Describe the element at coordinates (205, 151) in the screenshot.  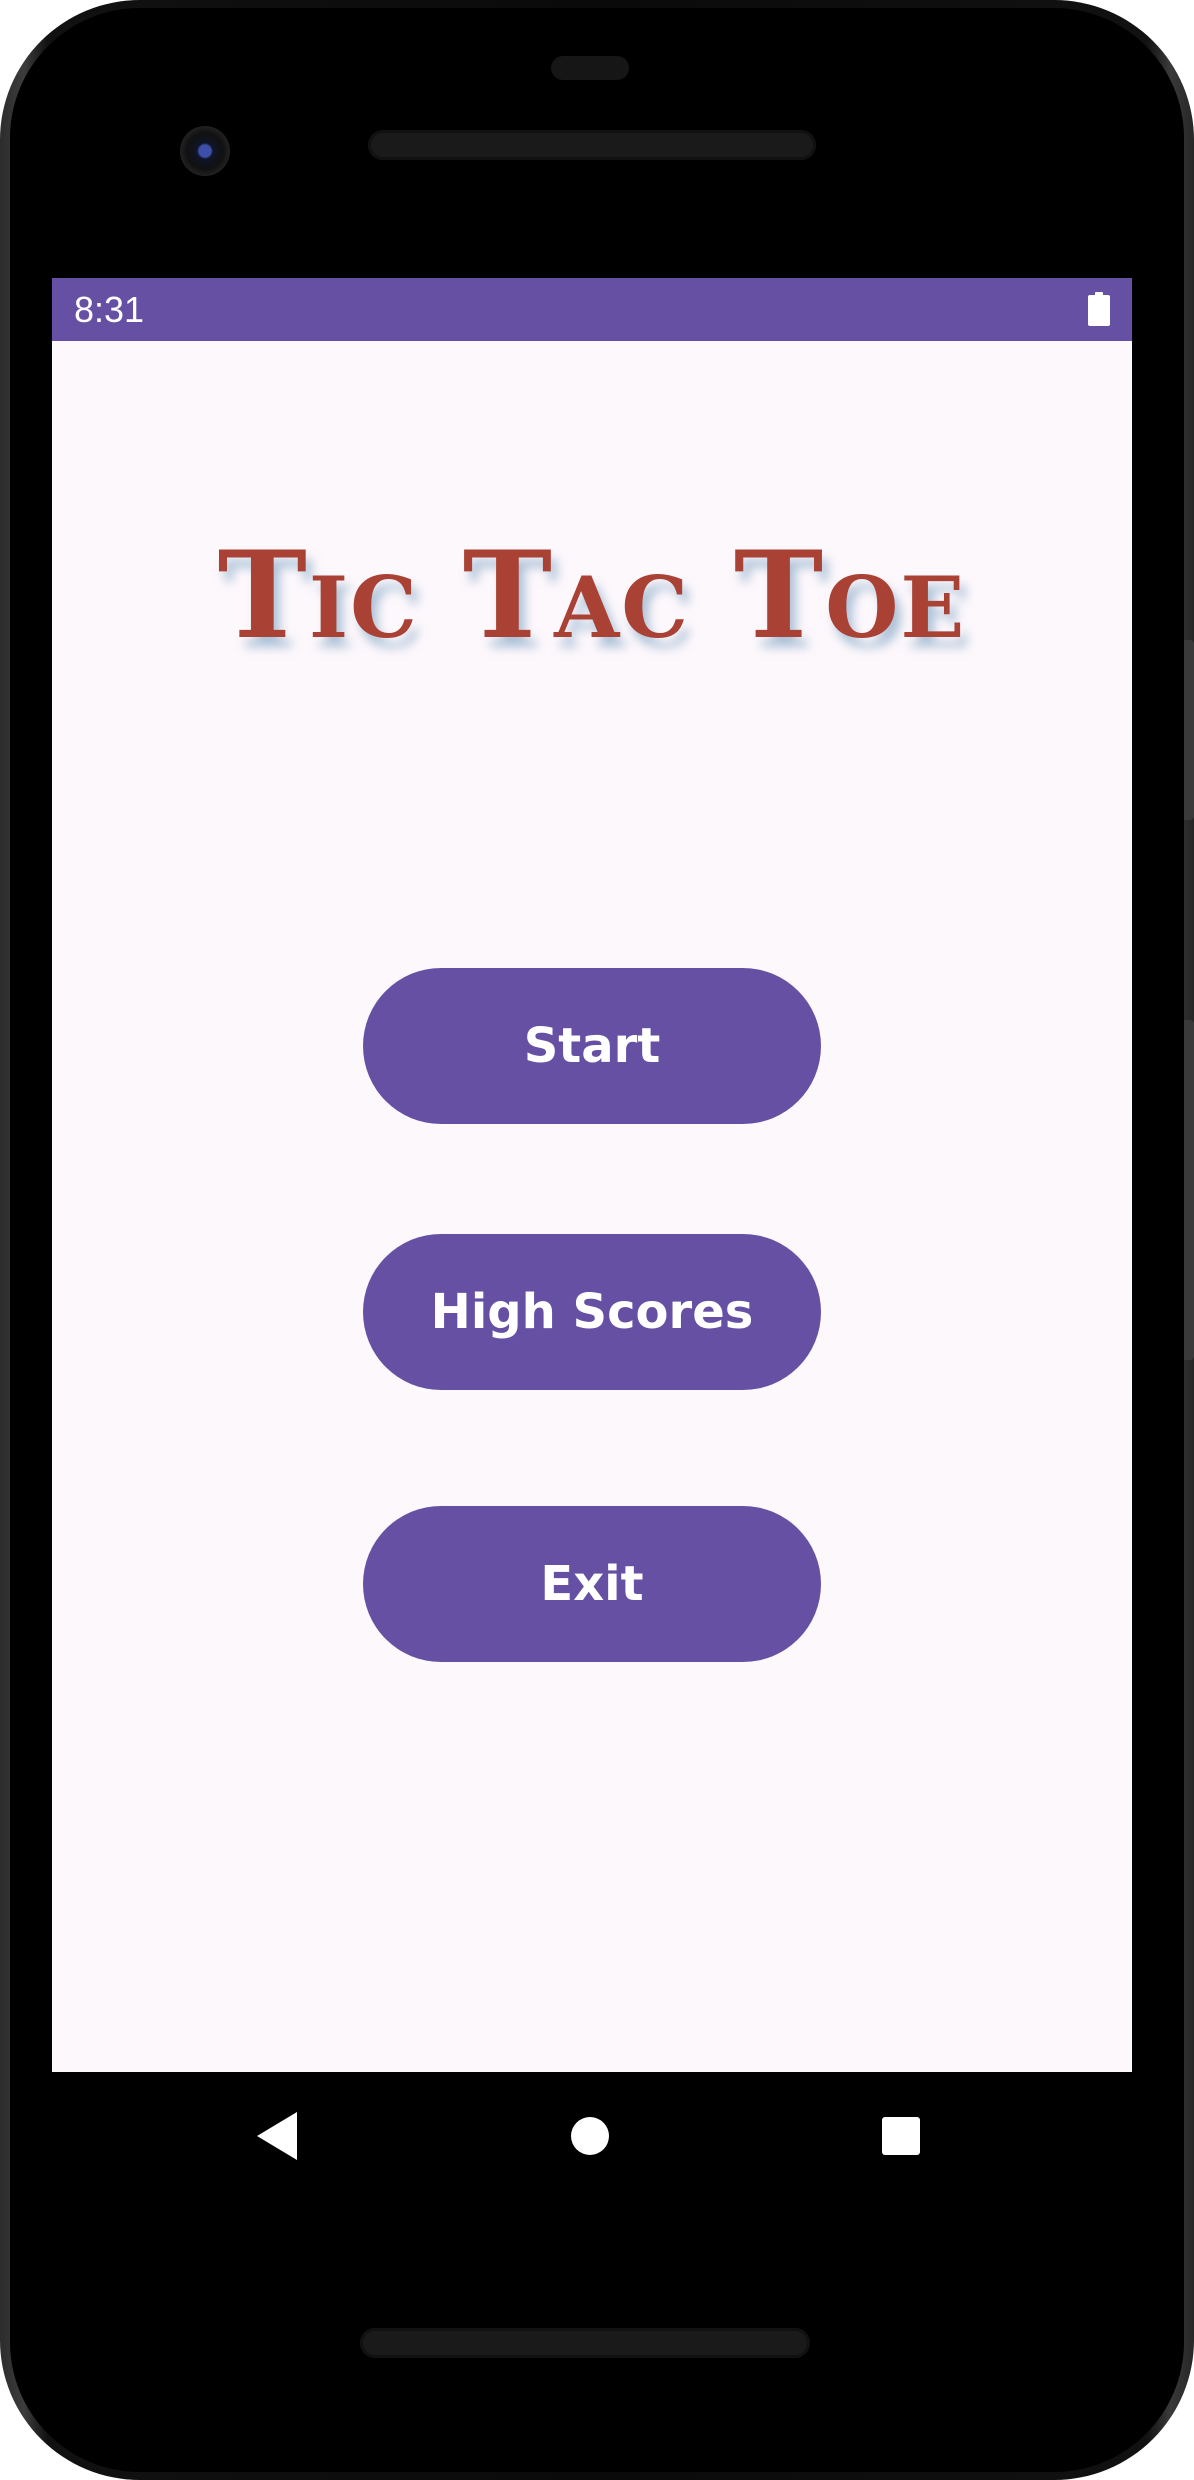
I see `front-camera-icon` at that location.